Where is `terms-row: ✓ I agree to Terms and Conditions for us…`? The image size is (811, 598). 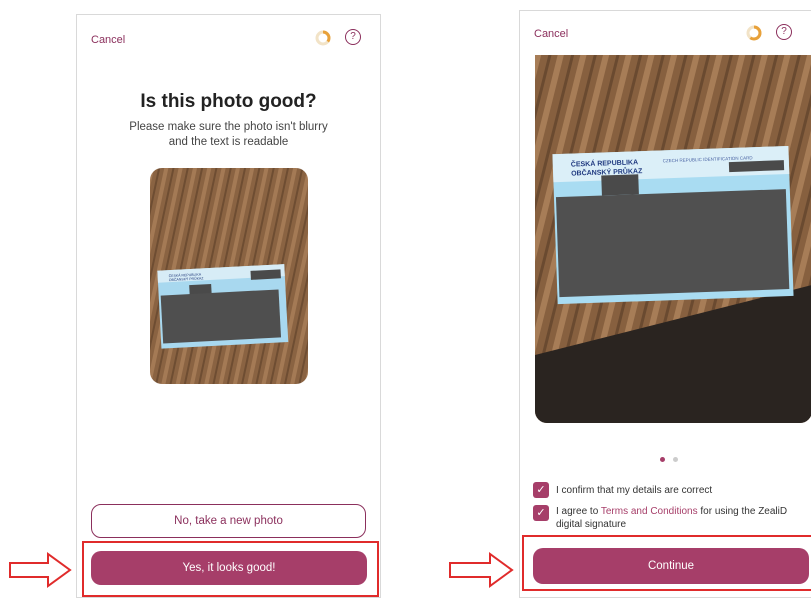 terms-row: ✓ I agree to Terms and Conditions for us… is located at coordinates (668, 518).